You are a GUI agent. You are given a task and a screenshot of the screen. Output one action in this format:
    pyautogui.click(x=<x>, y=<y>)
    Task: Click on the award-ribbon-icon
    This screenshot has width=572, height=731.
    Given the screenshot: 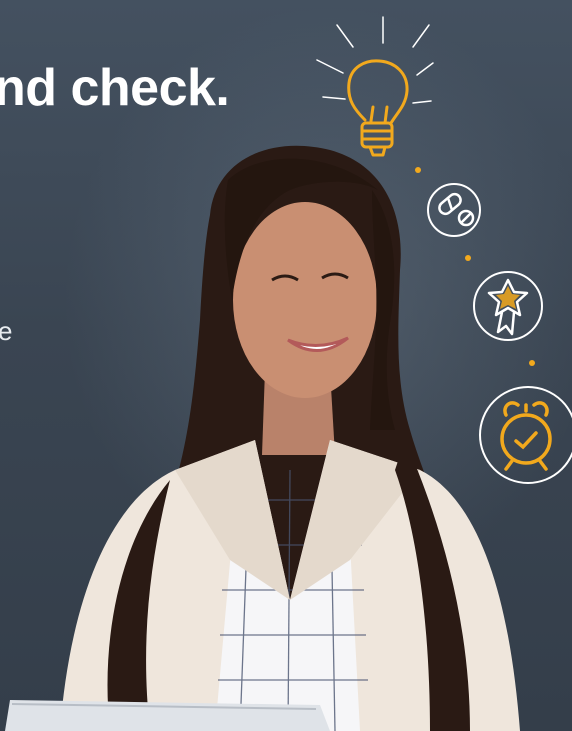 What is the action you would take?
    pyautogui.click(x=504, y=298)
    